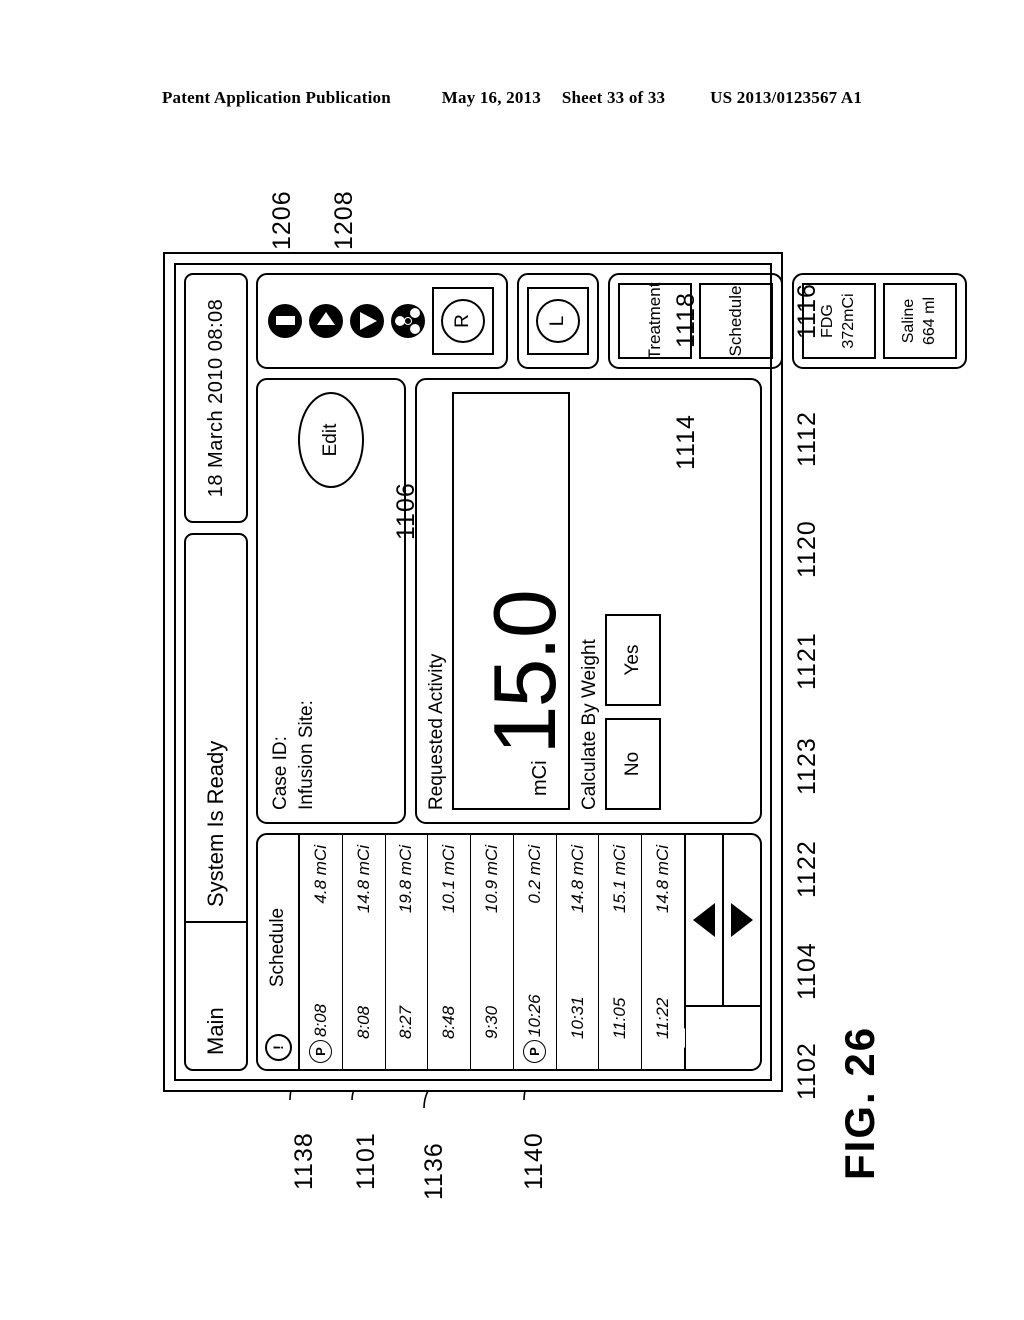  I want to click on reference-numeral: 1104, so click(807, 971).